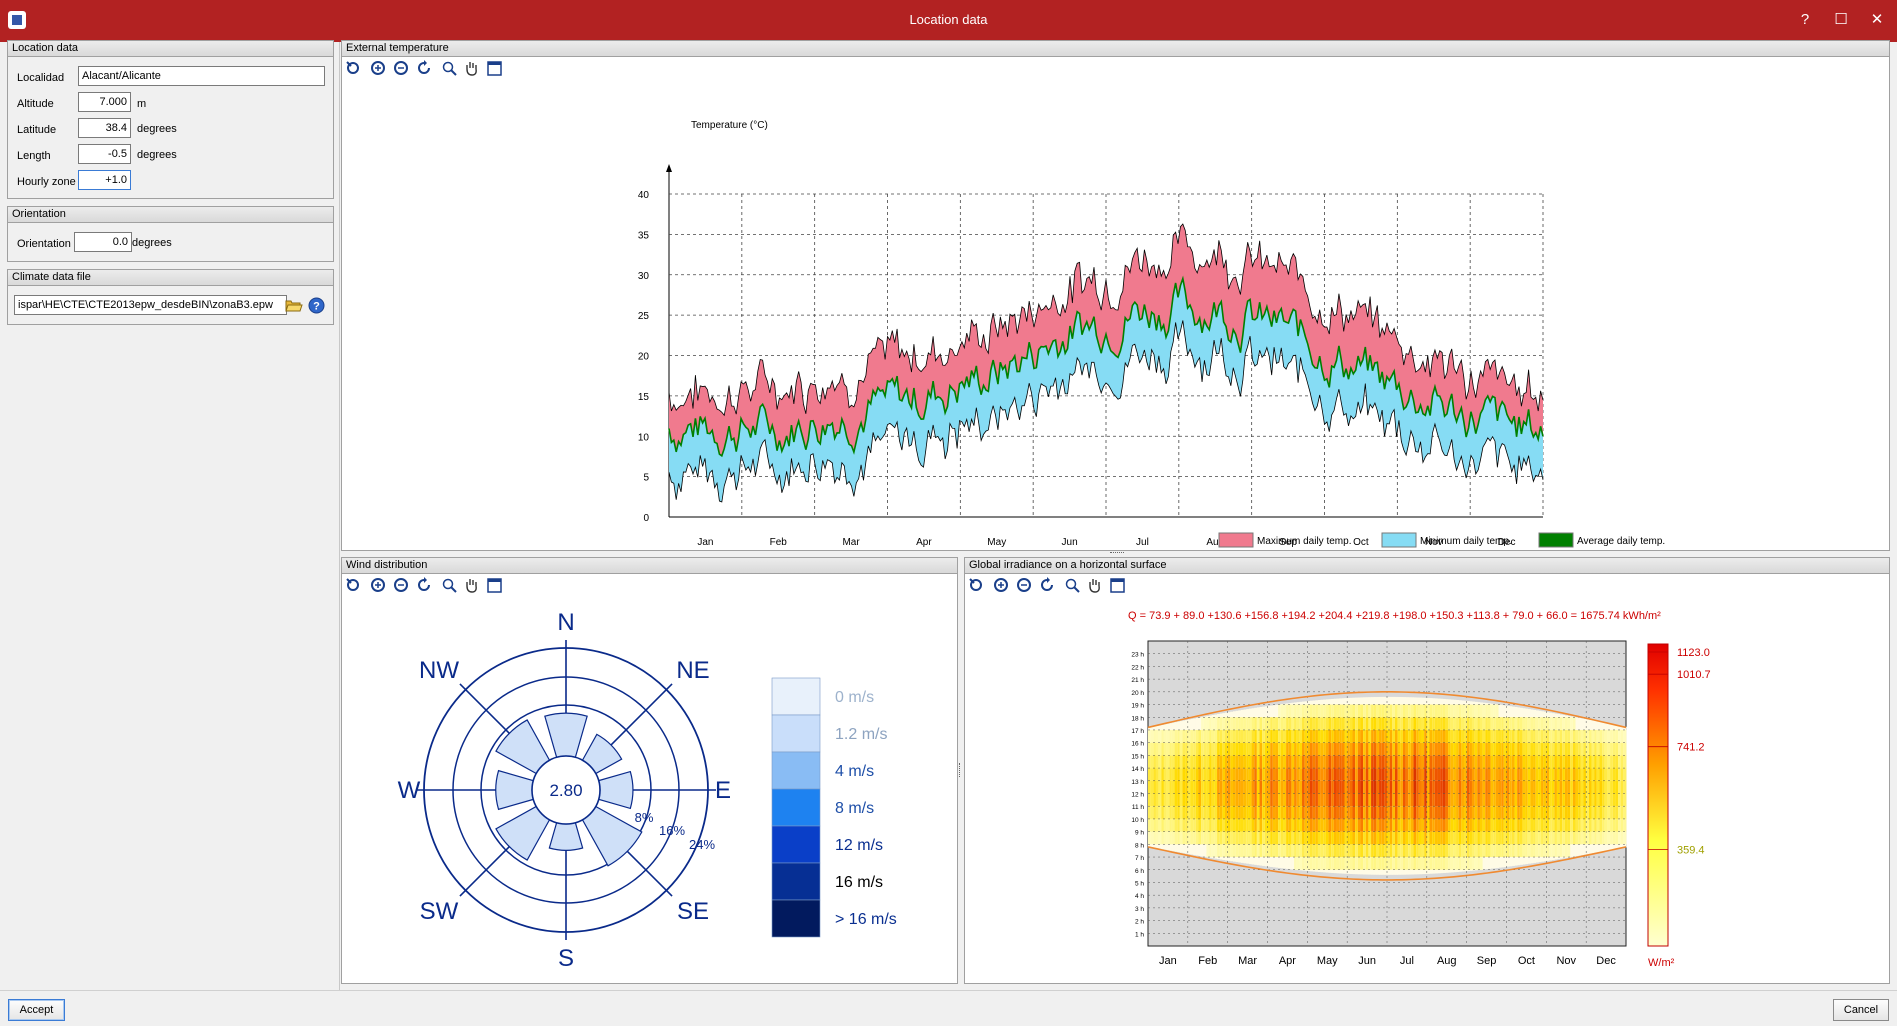 This screenshot has height=1026, width=1897. I want to click on zoom-reset-icon, so click(353, 68).